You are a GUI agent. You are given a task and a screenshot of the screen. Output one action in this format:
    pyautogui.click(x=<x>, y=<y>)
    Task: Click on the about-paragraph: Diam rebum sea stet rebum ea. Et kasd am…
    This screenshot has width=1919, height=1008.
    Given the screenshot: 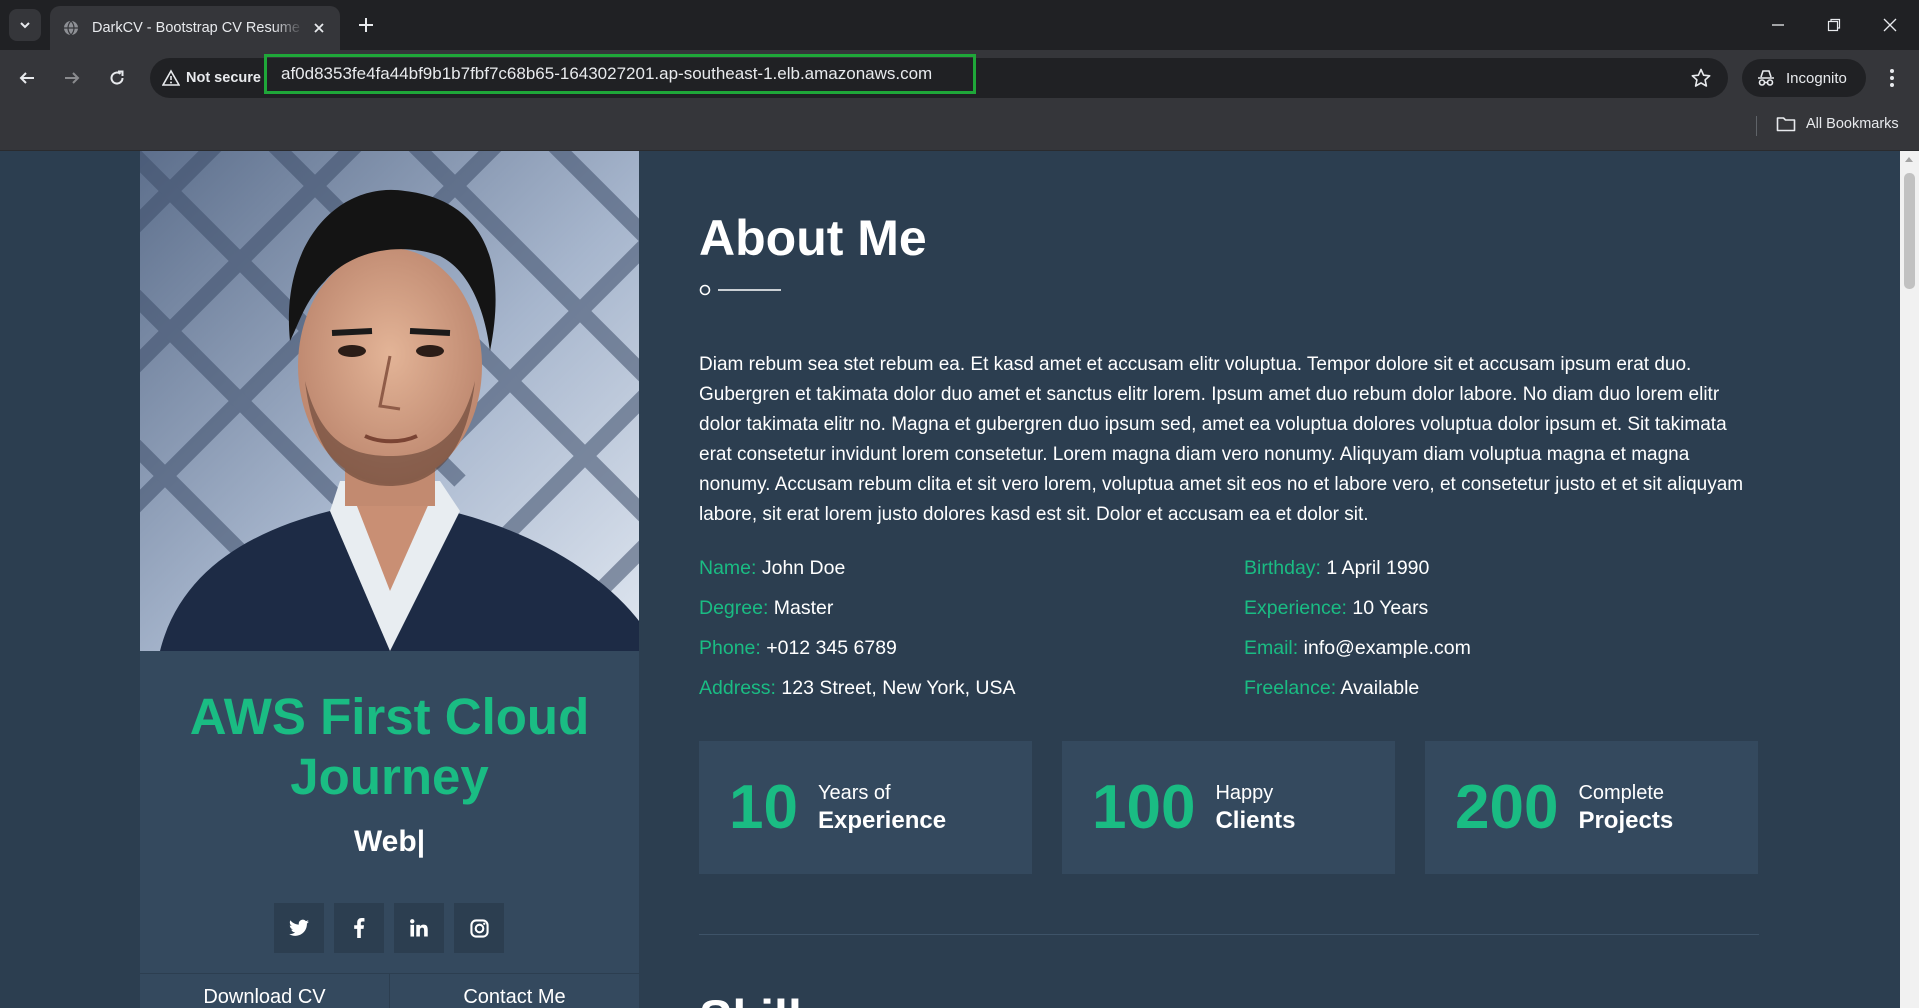 What is the action you would take?
    pyautogui.click(x=1221, y=439)
    